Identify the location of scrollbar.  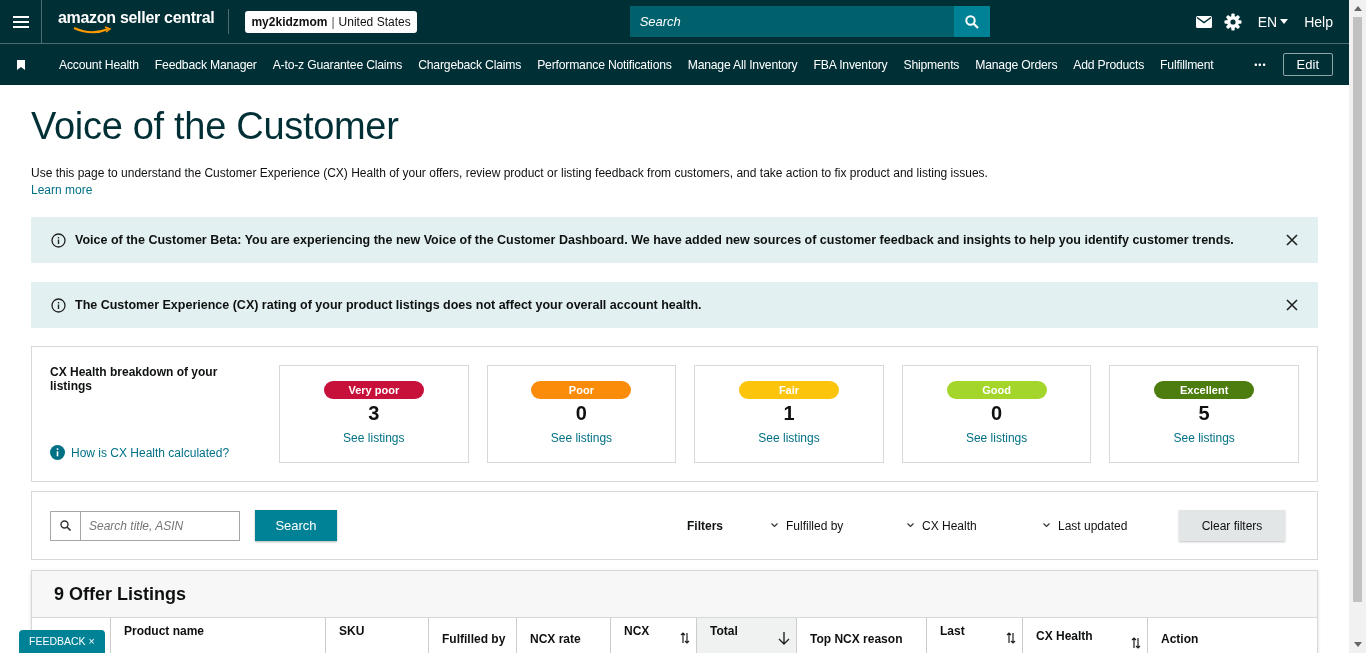
(1357, 326).